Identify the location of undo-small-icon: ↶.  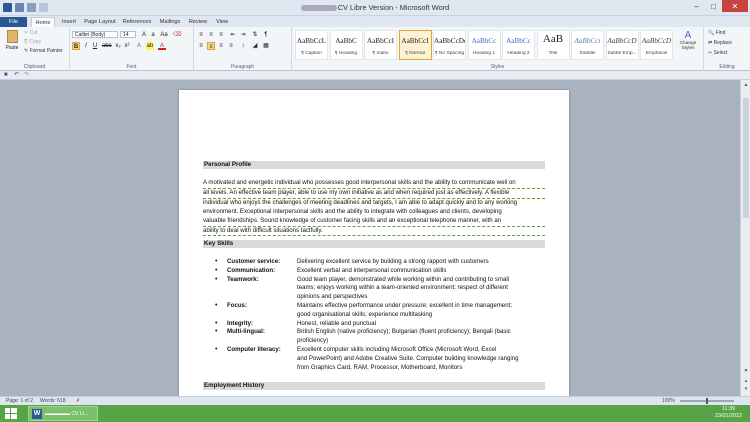
(17, 75).